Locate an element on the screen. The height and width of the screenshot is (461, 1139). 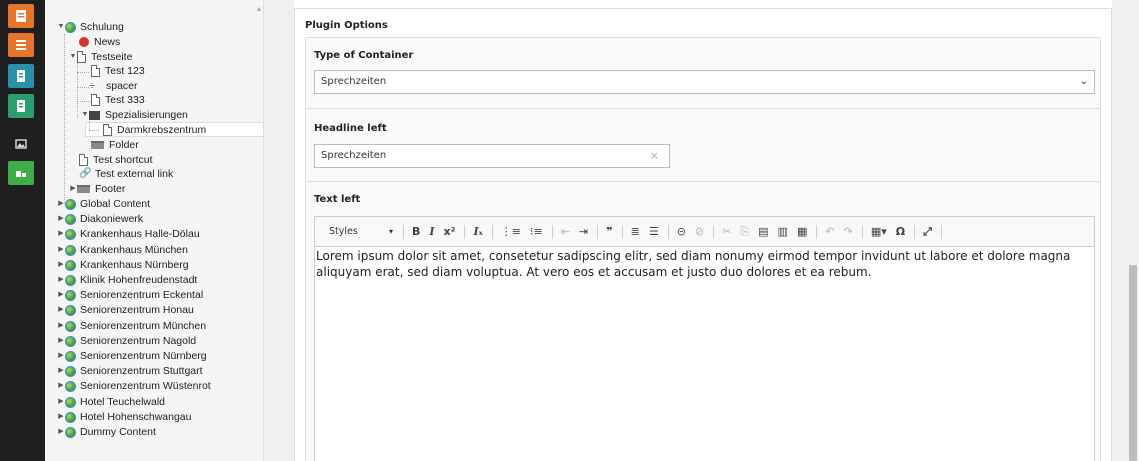
tree-node-site: ▶ Hotel Hohenschwangau is located at coordinates (124, 417).